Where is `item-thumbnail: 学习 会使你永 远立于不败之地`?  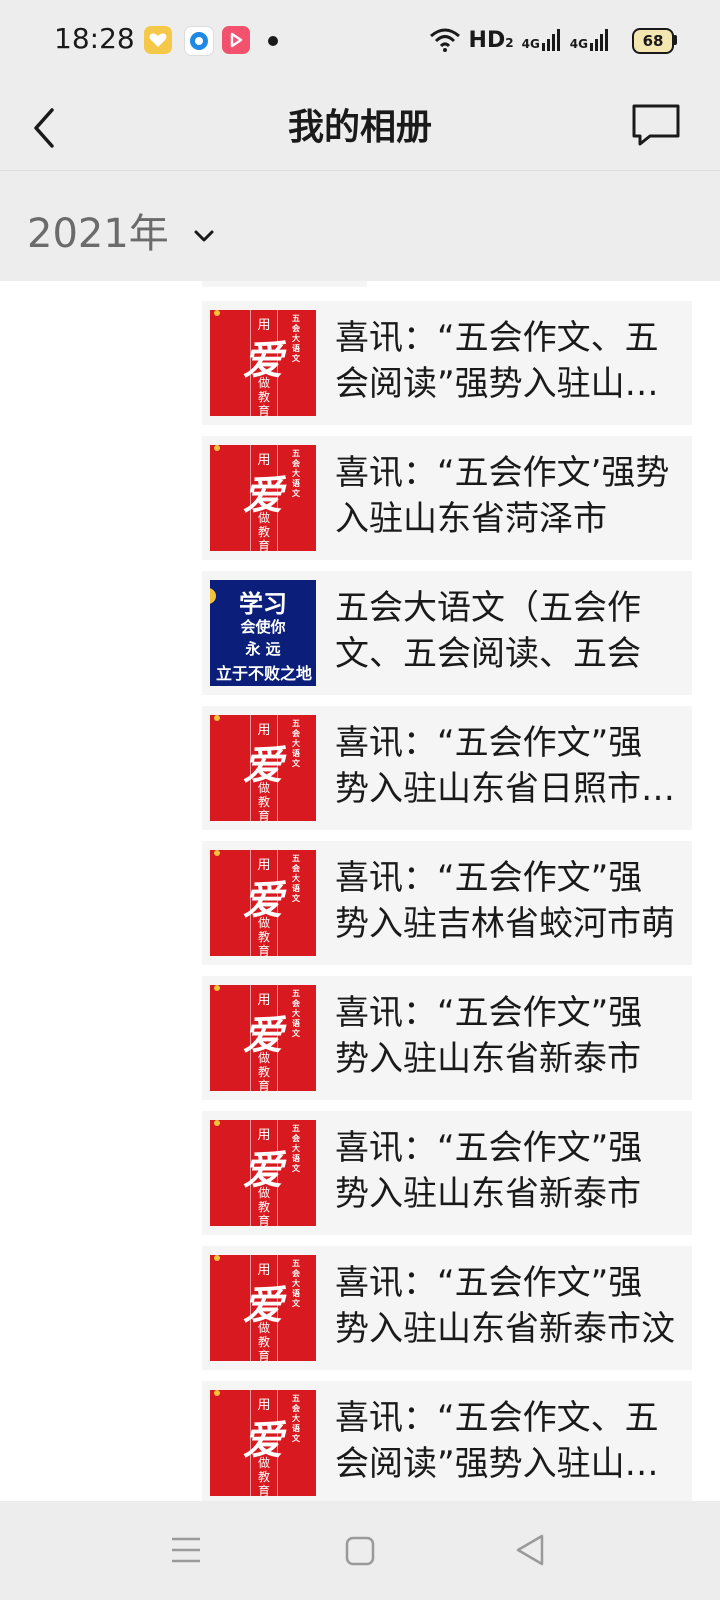 item-thumbnail: 学习 会使你永 远立于不败之地 is located at coordinates (263, 633).